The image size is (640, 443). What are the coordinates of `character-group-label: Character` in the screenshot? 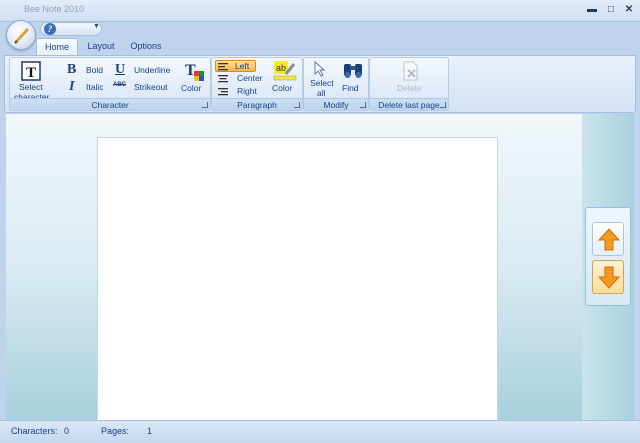 It's located at (110, 104).